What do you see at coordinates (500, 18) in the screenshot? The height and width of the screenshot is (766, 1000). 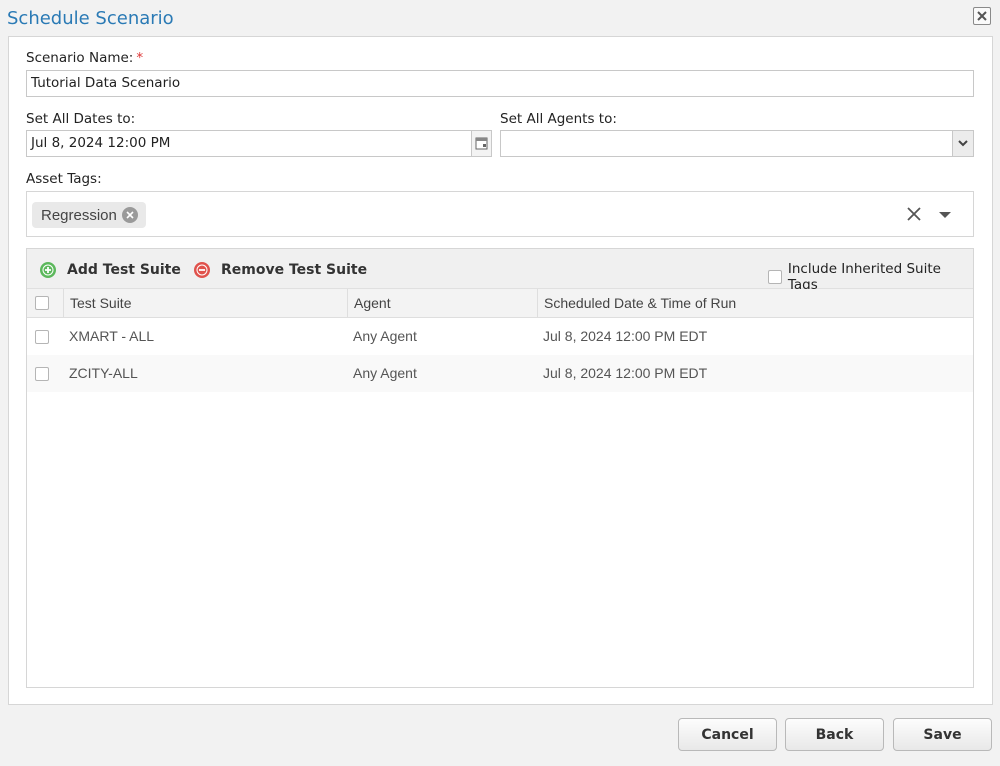 I see `dialog-header: Schedule Scenario` at bounding box center [500, 18].